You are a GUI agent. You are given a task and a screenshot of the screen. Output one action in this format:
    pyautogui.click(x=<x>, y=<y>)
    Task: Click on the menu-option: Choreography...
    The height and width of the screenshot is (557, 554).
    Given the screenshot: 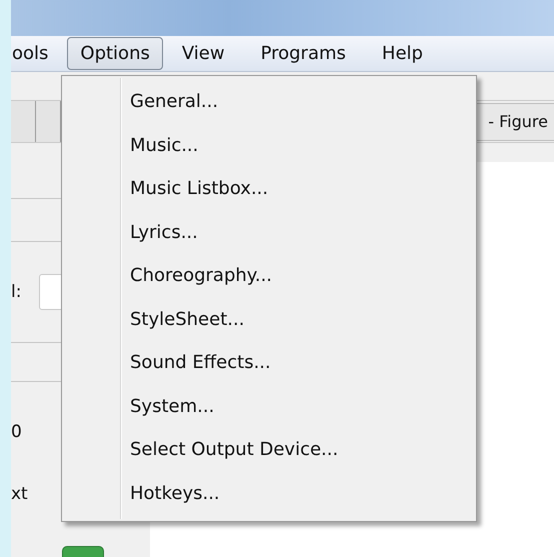 What is the action you would take?
    pyautogui.click(x=269, y=276)
    